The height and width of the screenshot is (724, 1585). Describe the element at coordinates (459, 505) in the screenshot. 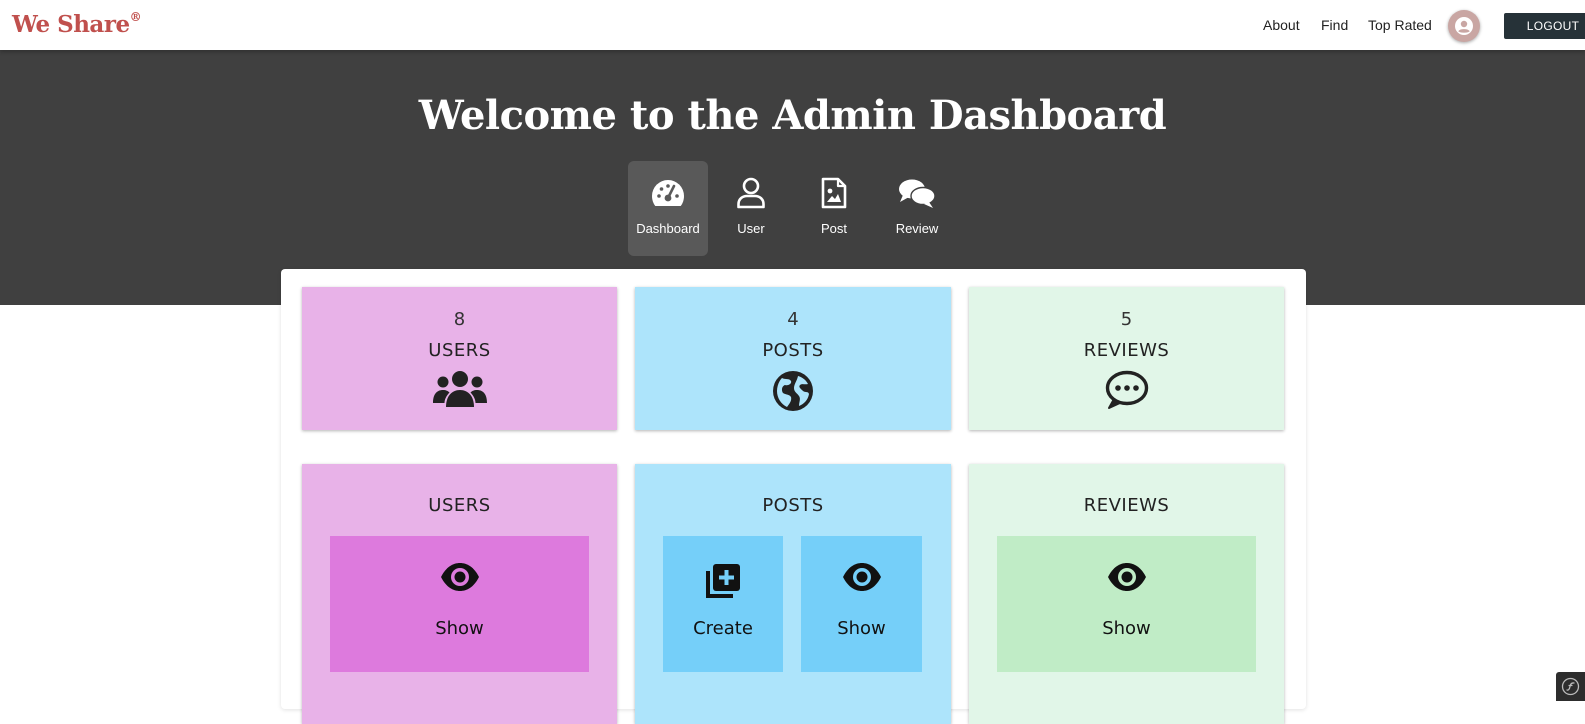

I see `section-users-title: USERS` at that location.